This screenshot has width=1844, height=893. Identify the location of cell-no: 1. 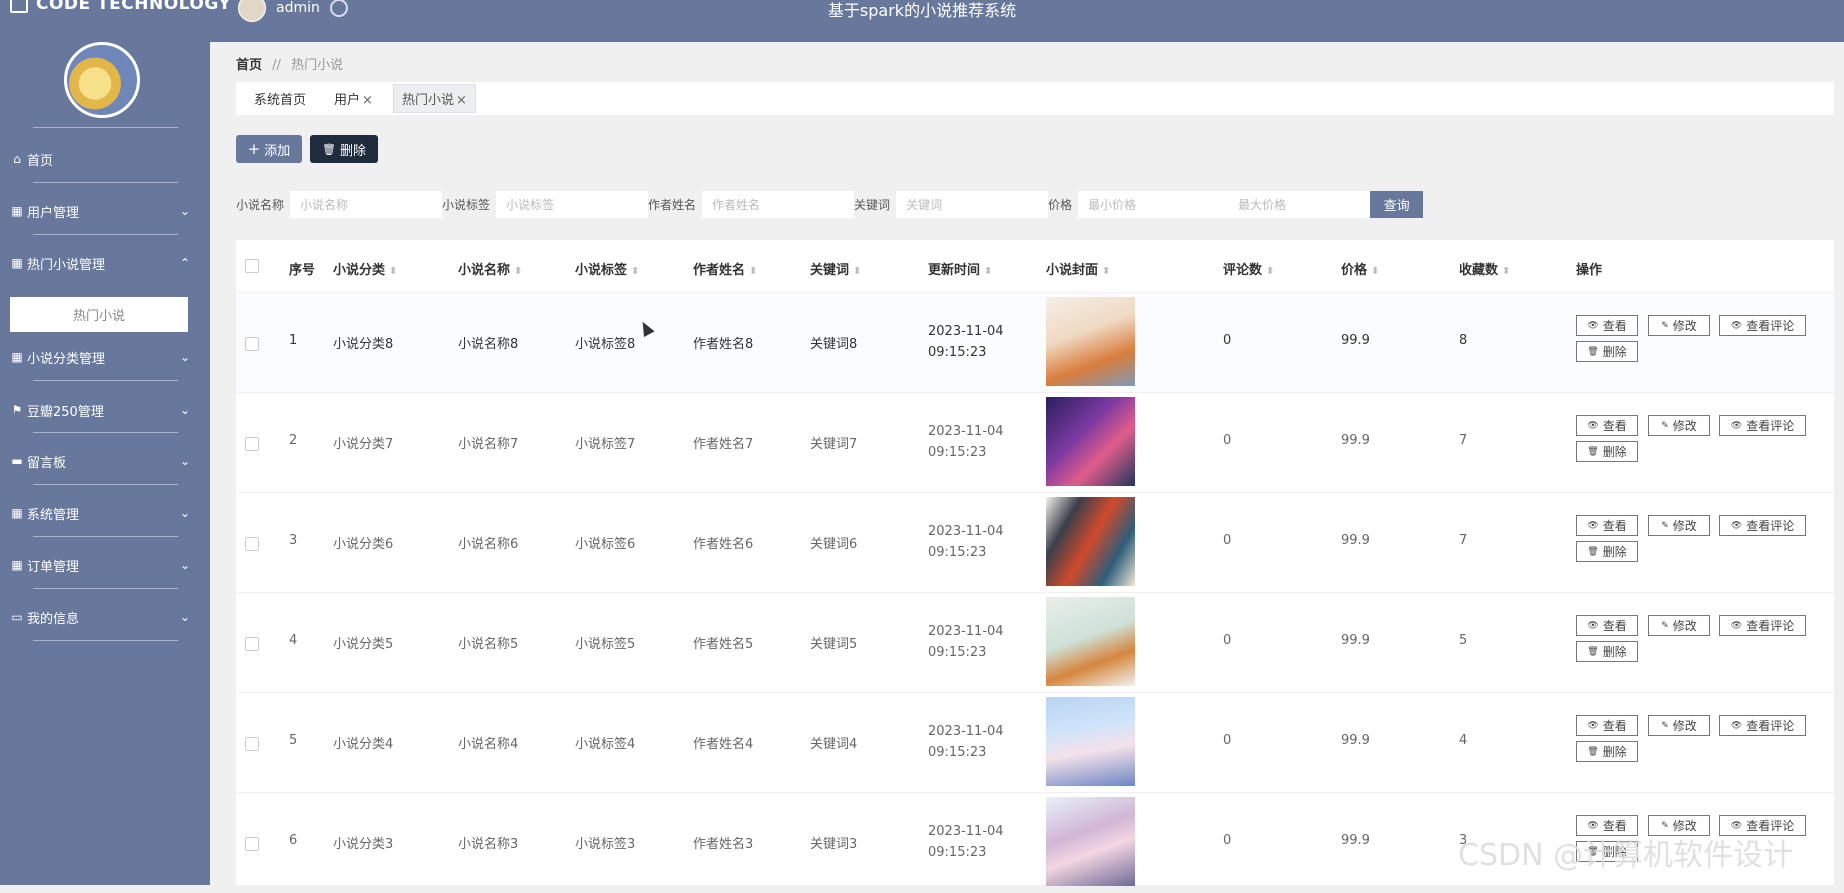
(293, 340).